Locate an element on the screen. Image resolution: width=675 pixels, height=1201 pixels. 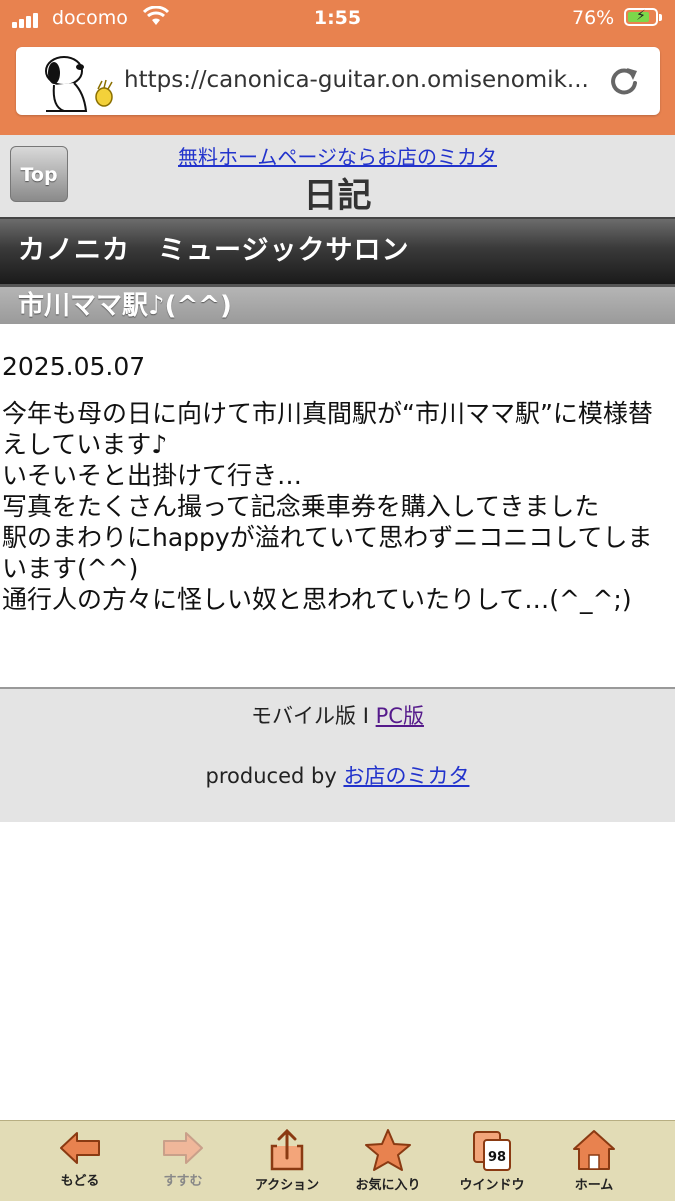
forward-button: すすむ is located at coordinates (183, 1160).